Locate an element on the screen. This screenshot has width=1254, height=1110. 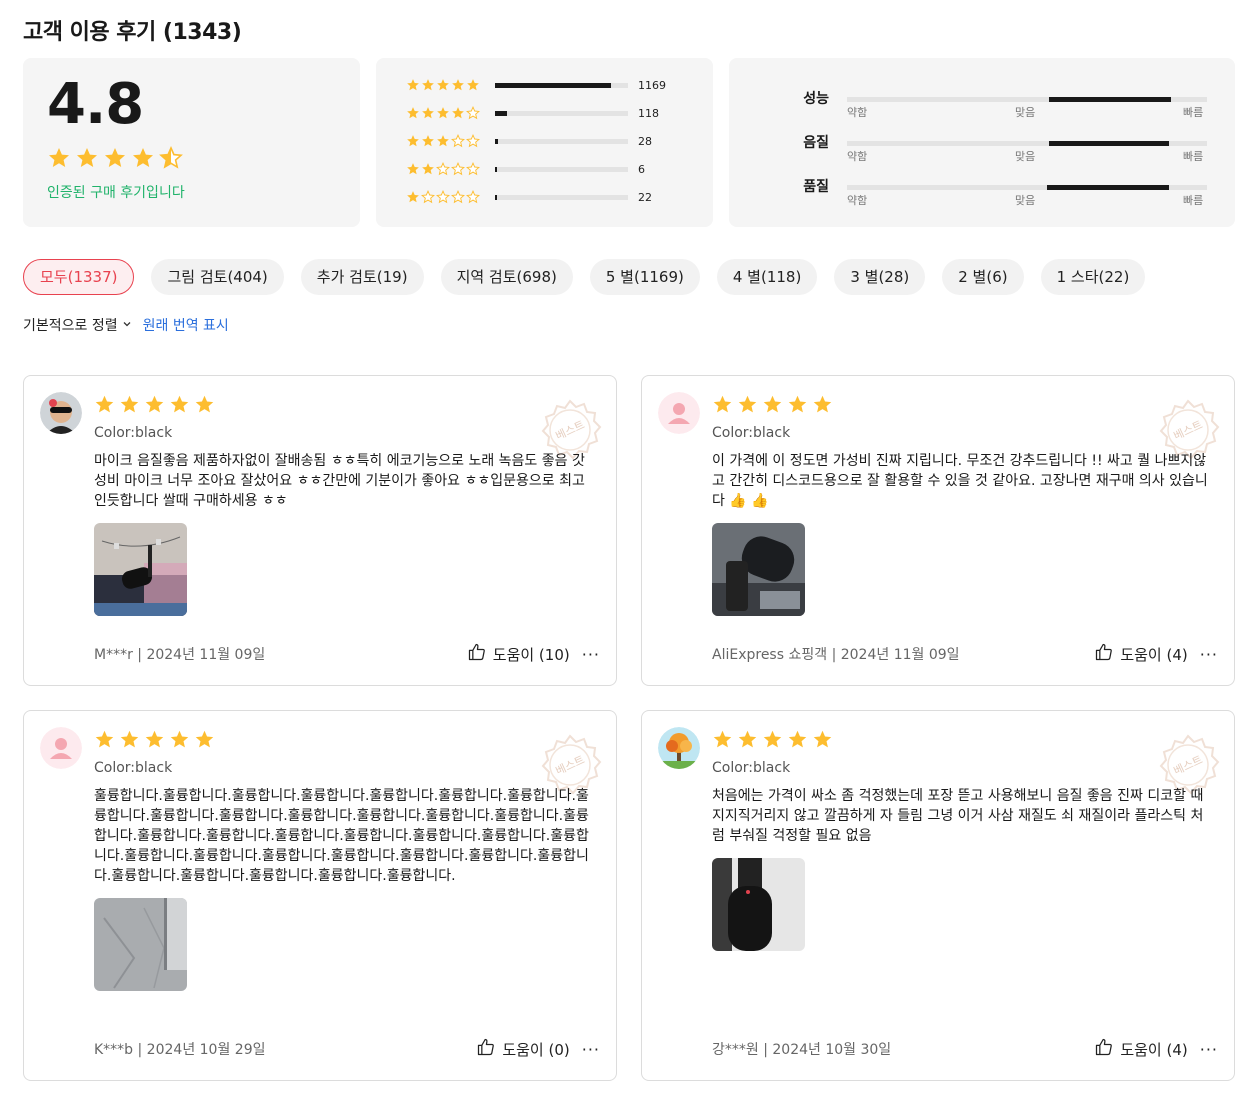
sort-dropdown: 기본적으로 정렬 is located at coordinates (77, 325).